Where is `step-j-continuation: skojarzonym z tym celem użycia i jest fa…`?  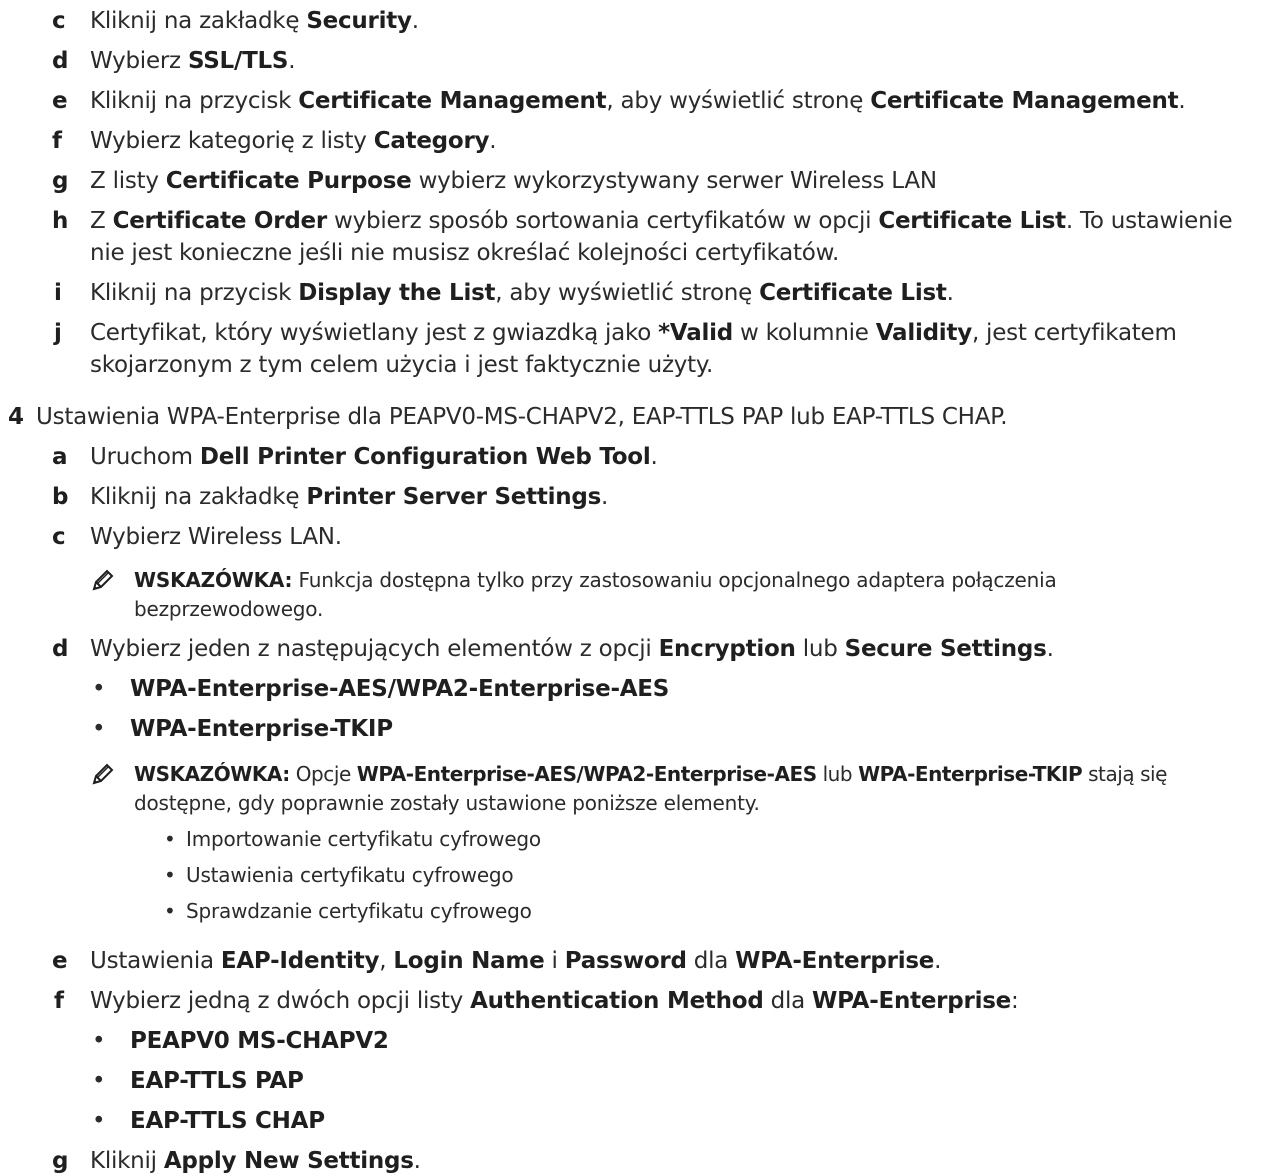 step-j-continuation: skojarzonym z tym celem użycia i jest fa… is located at coordinates (402, 365).